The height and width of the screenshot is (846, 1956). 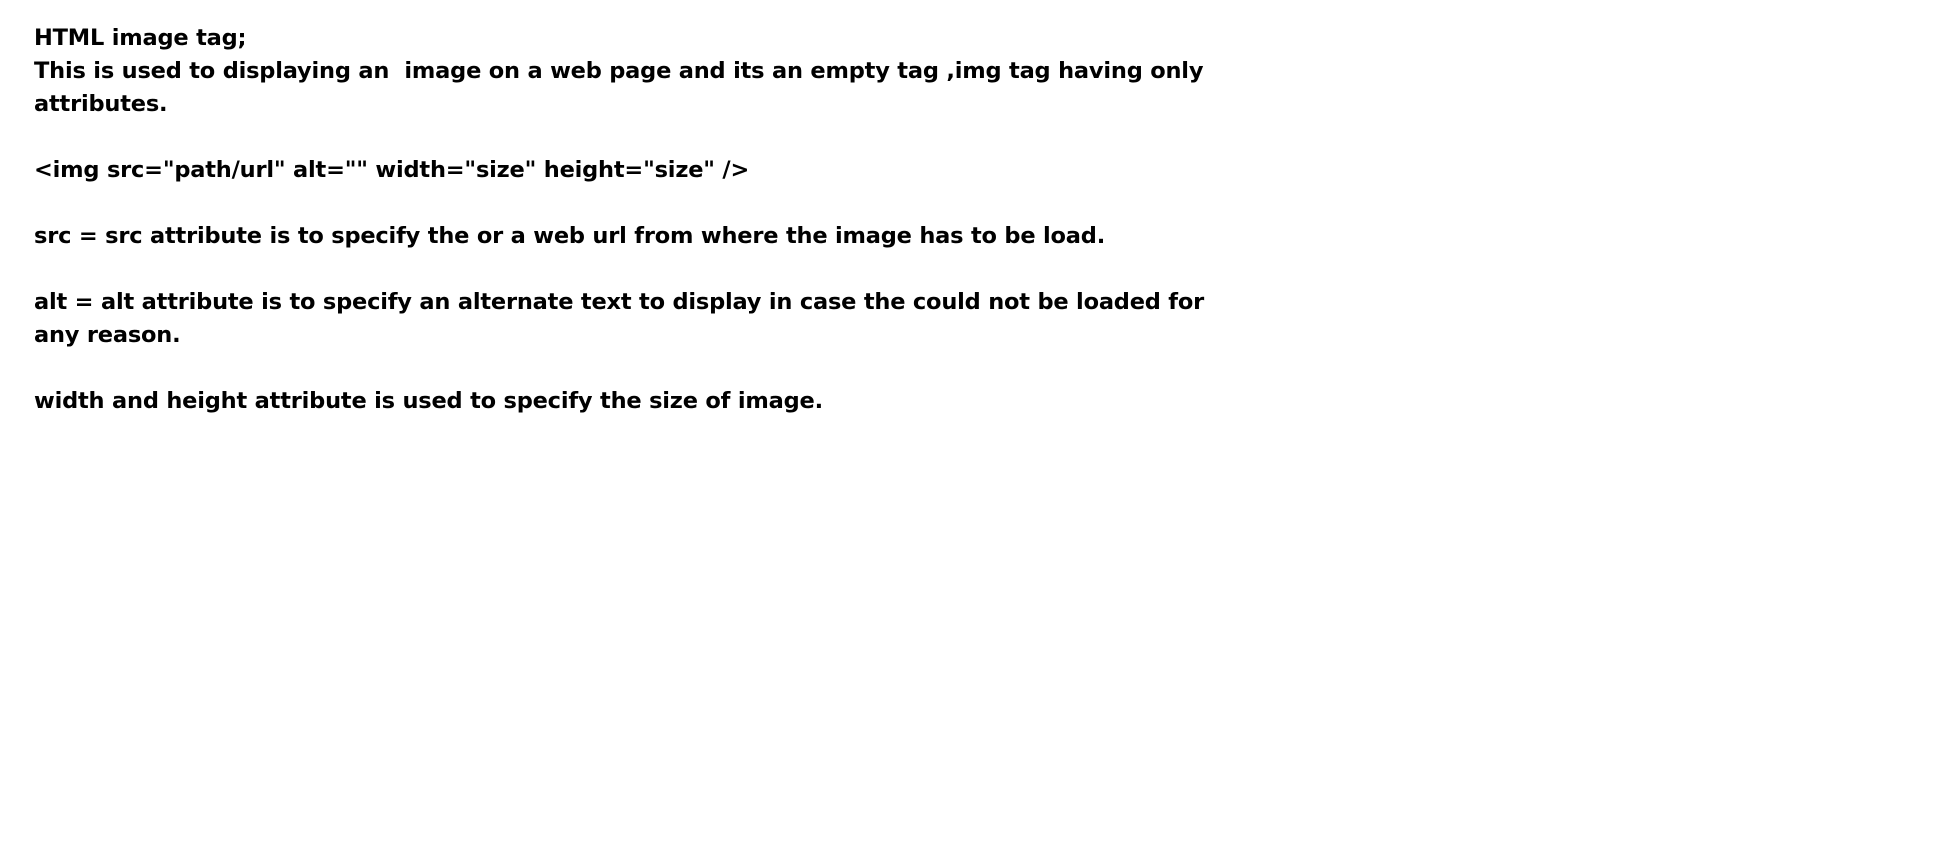 I want to click on alt-description-line-2: any reason., so click(x=107, y=335).